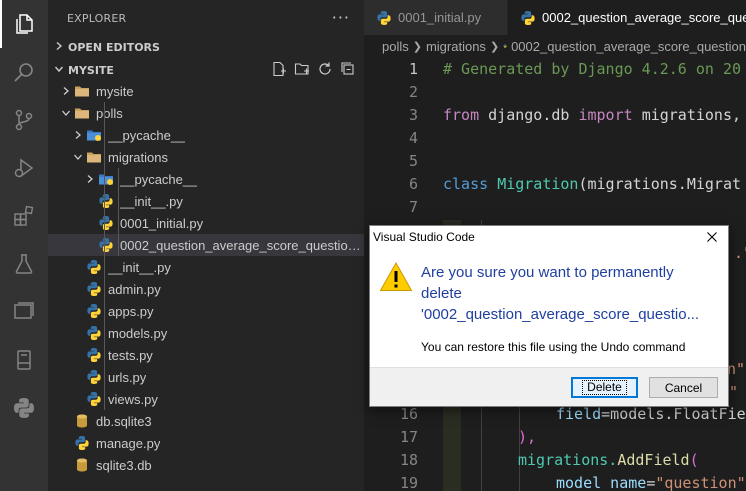 This screenshot has height=491, width=746. I want to click on breadcrumb-item: polls, so click(395, 46).